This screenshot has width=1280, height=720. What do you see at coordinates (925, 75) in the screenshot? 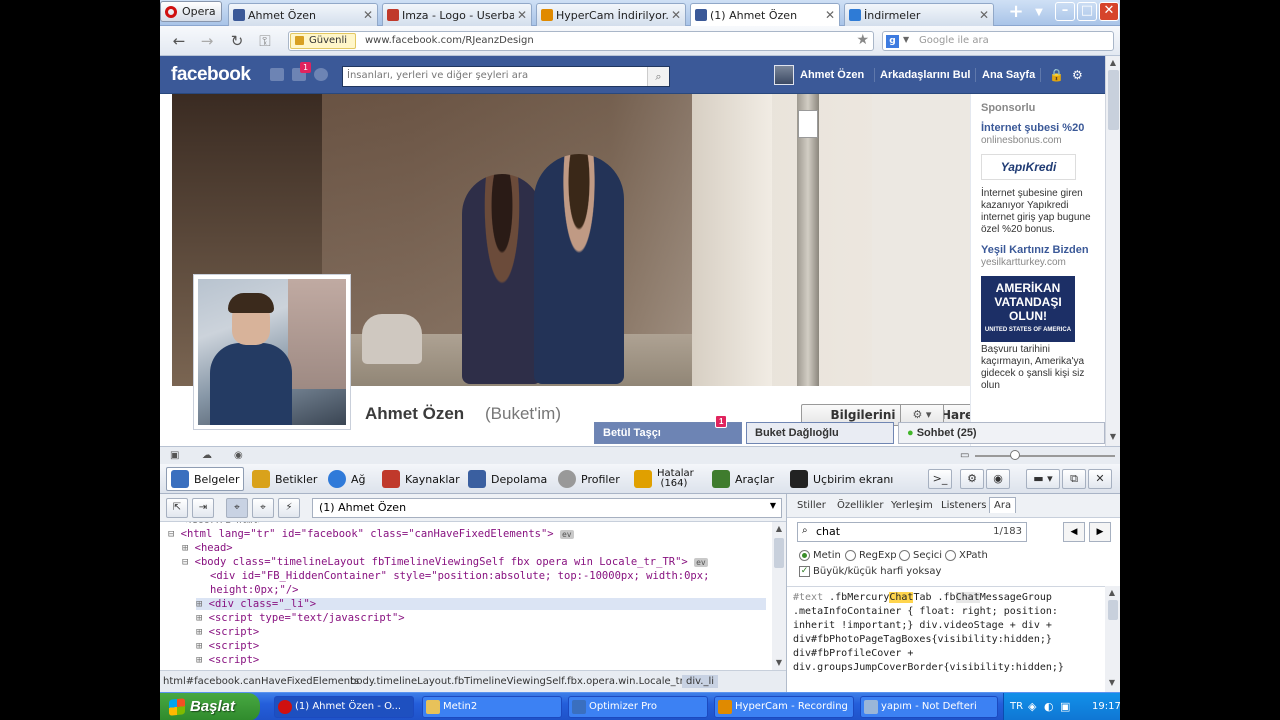
I see `nav-find-friends-link: Arkadaşlarını Bul` at bounding box center [925, 75].